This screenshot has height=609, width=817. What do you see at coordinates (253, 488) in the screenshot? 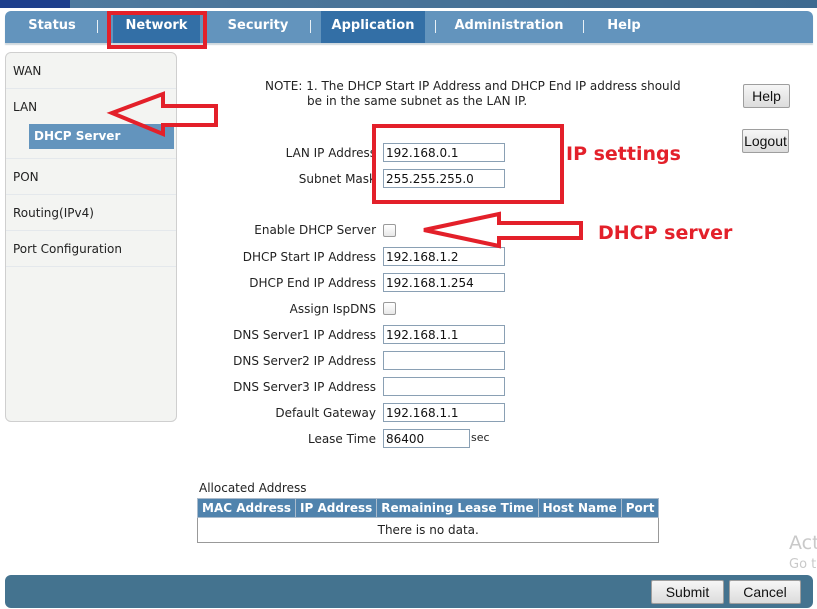
I see `allocated-address-title: Allocated Address` at bounding box center [253, 488].